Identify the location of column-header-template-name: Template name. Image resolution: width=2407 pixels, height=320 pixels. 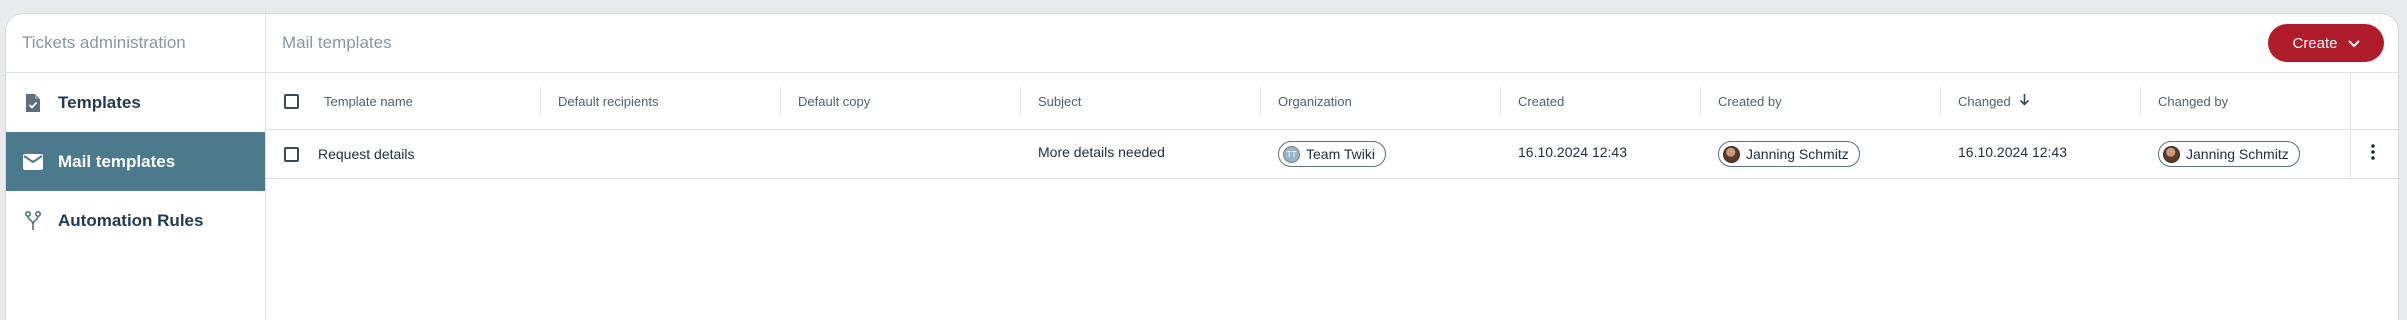
(368, 101).